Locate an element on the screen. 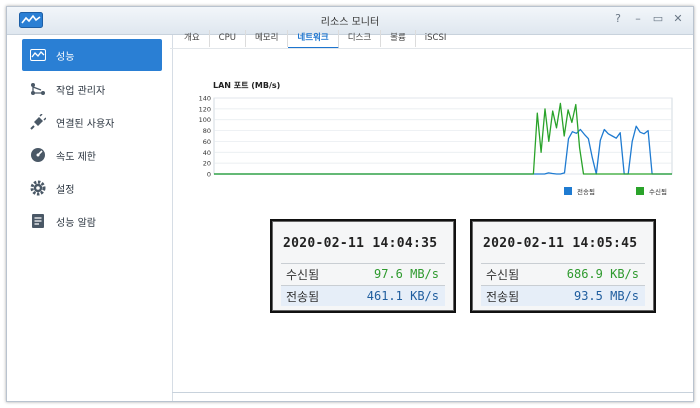  tab-disk: 디스크 is located at coordinates (360, 38).